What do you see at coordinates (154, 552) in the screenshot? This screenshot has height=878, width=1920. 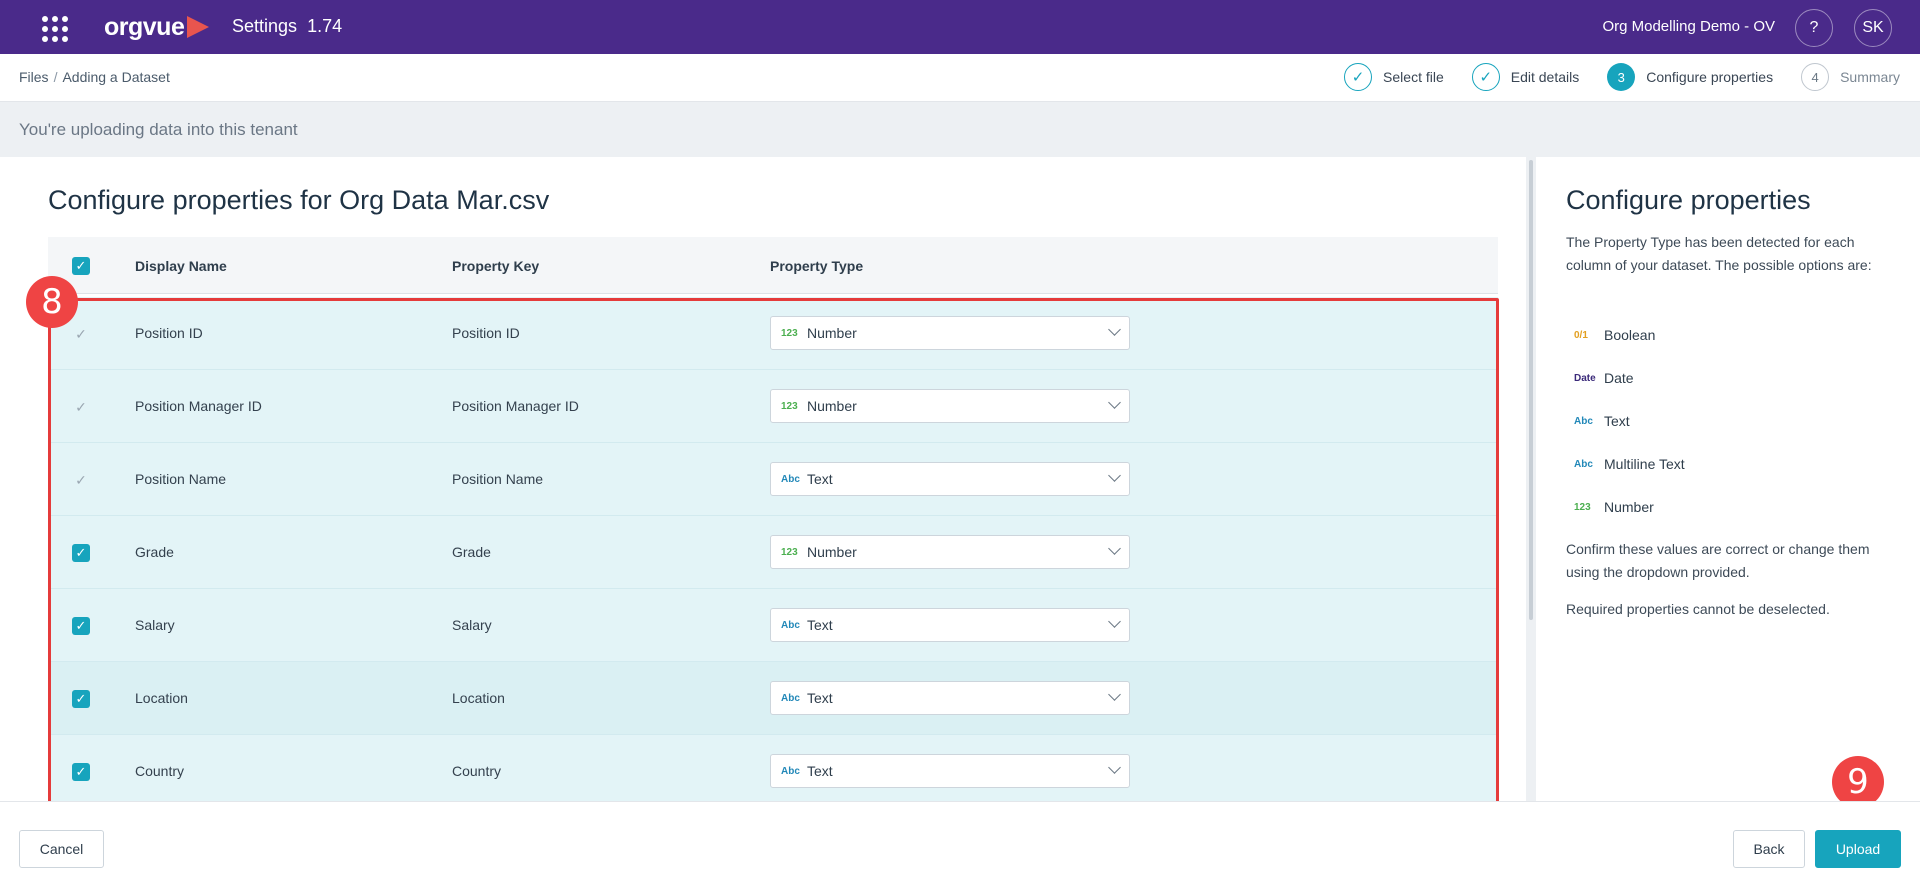 I see `display-name-cell: Grade` at bounding box center [154, 552].